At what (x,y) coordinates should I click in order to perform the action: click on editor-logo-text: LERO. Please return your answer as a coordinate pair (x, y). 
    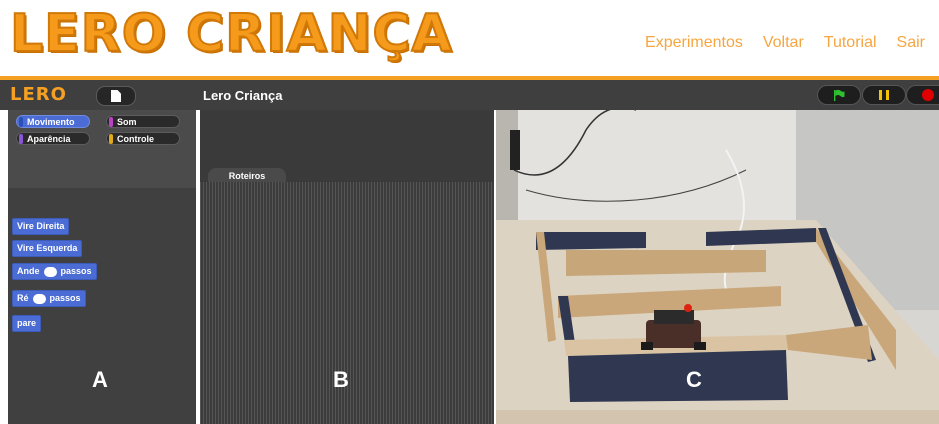
    Looking at the image, I should click on (38, 94).